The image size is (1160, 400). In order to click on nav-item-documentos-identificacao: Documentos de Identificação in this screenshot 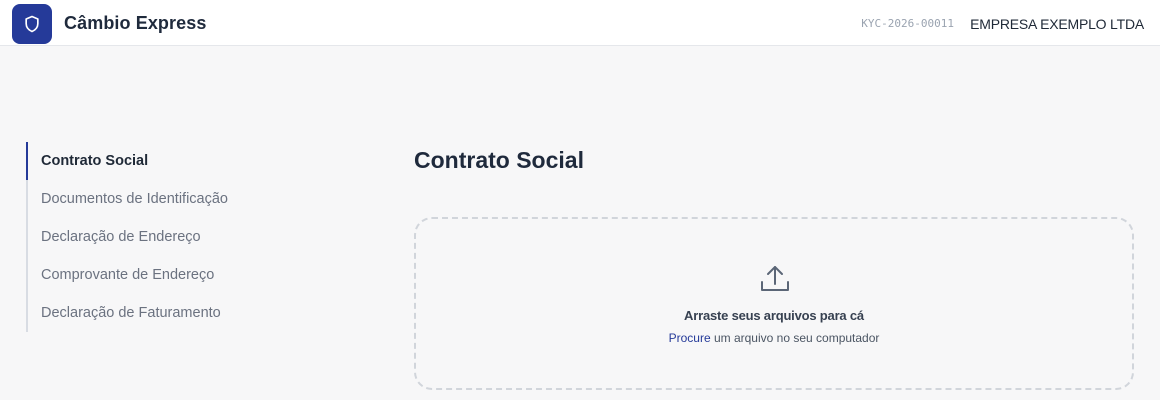, I will do `click(146, 199)`.